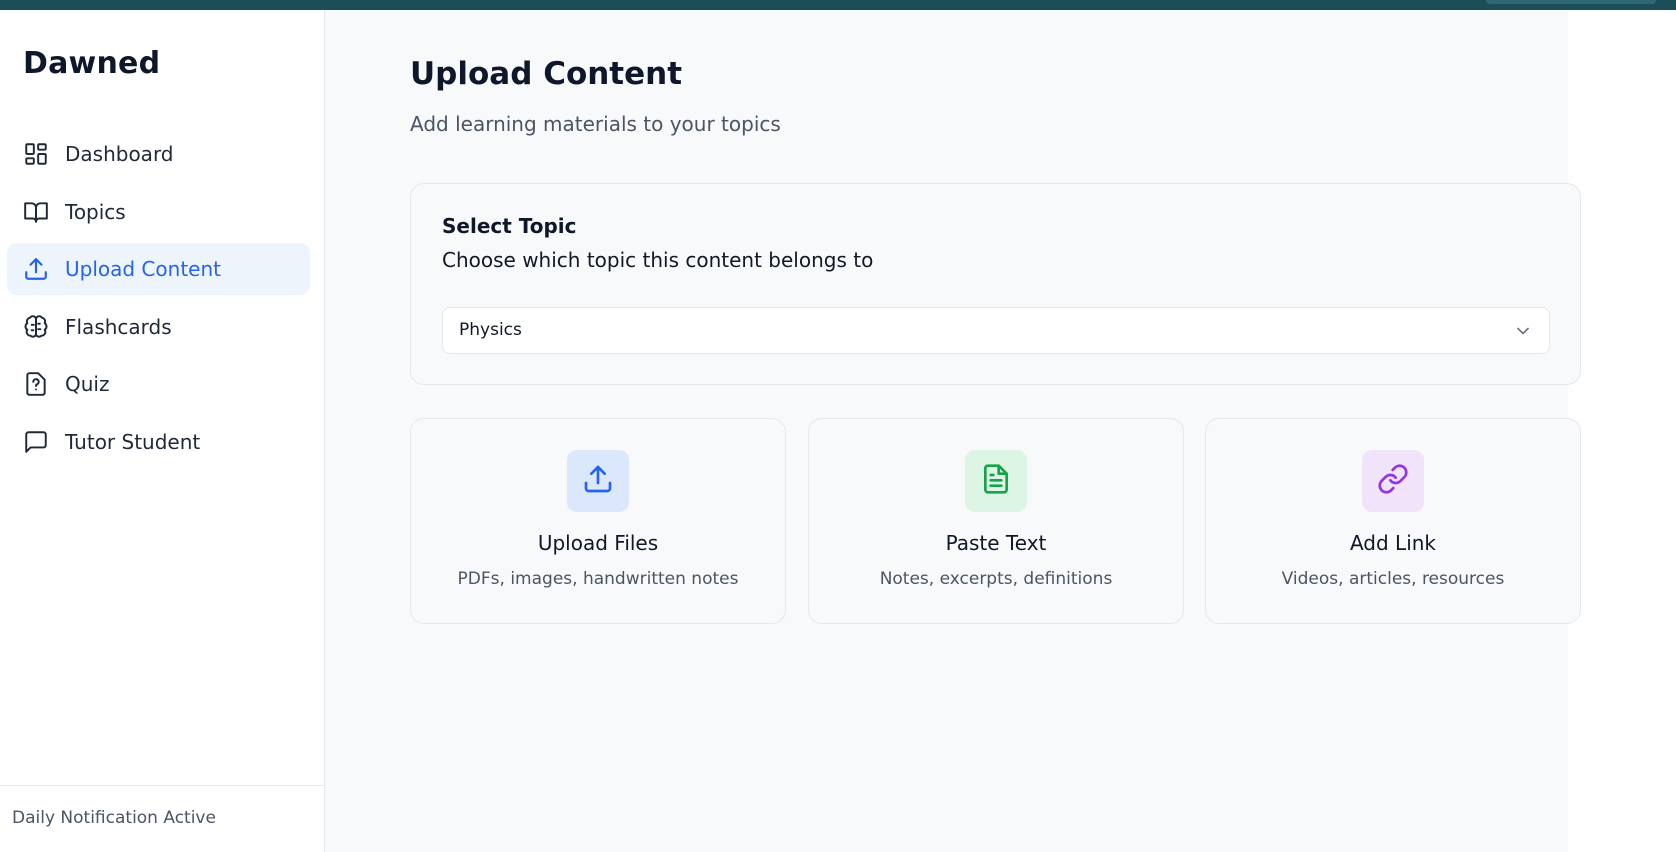 Image resolution: width=1676 pixels, height=852 pixels. Describe the element at coordinates (1393, 543) in the screenshot. I see `add-link-title: Add Link` at that location.